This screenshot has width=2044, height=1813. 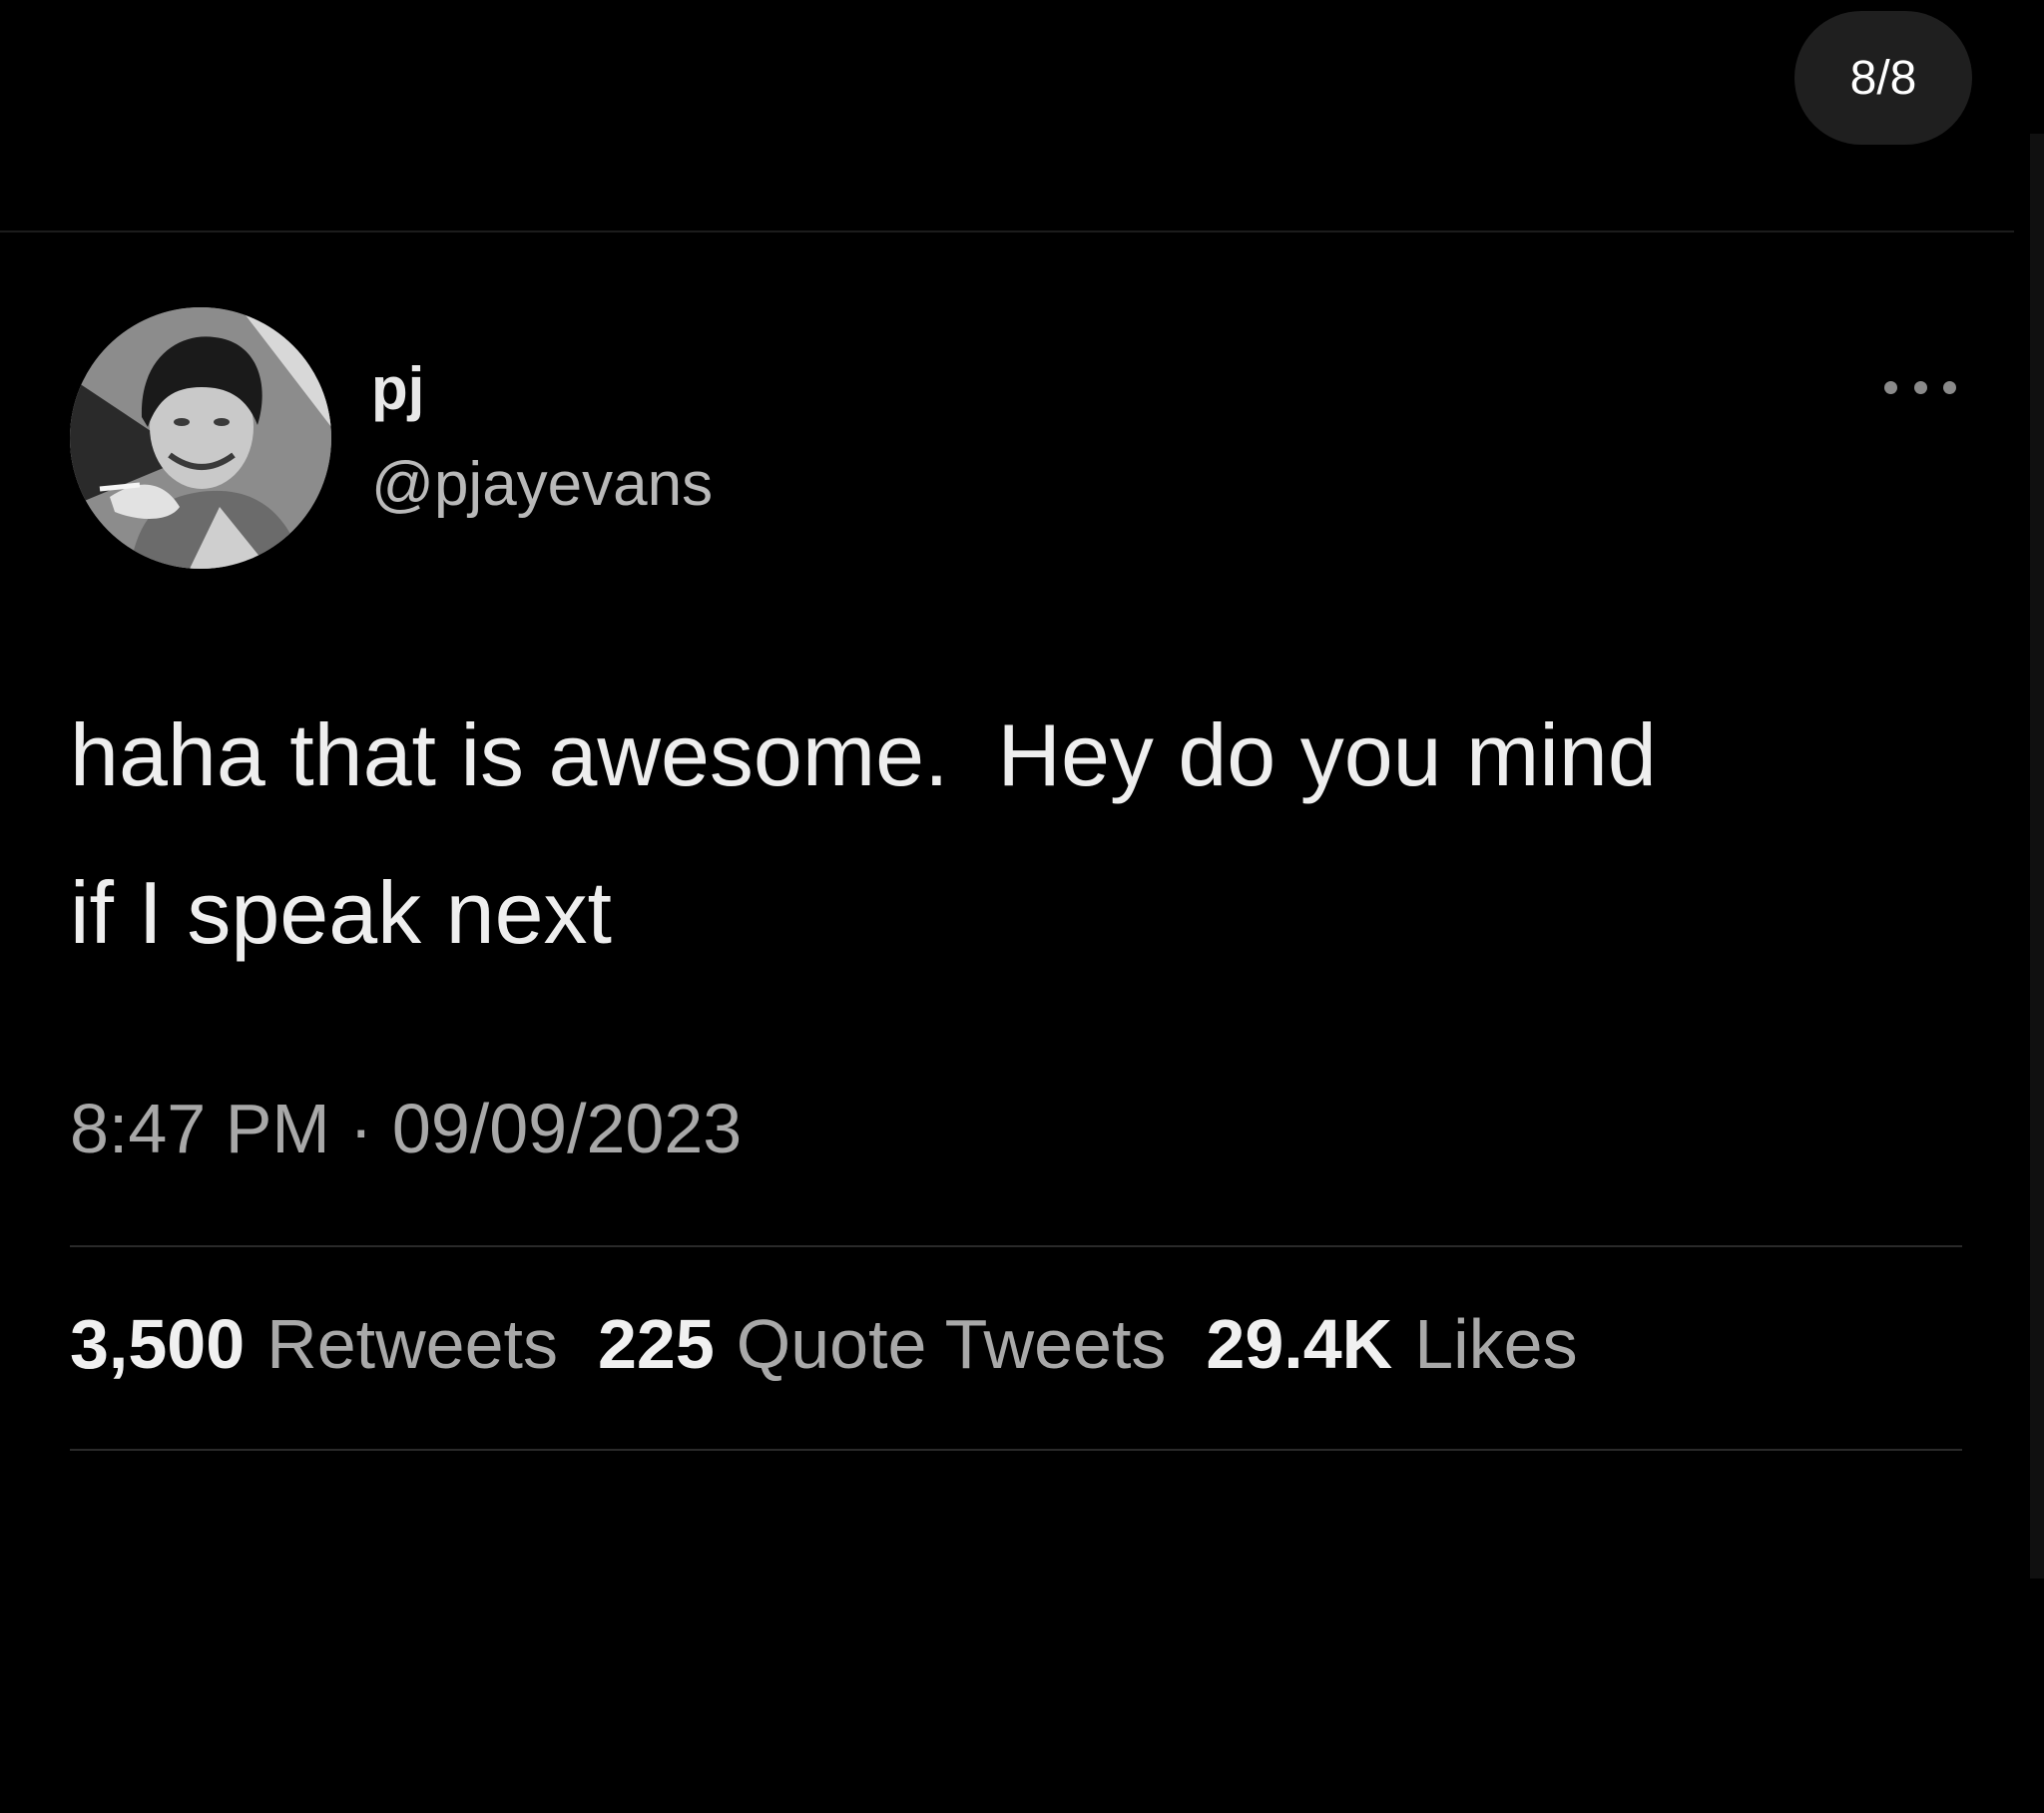 I want to click on tweet-text-line-2: if I speak next, so click(x=341, y=912).